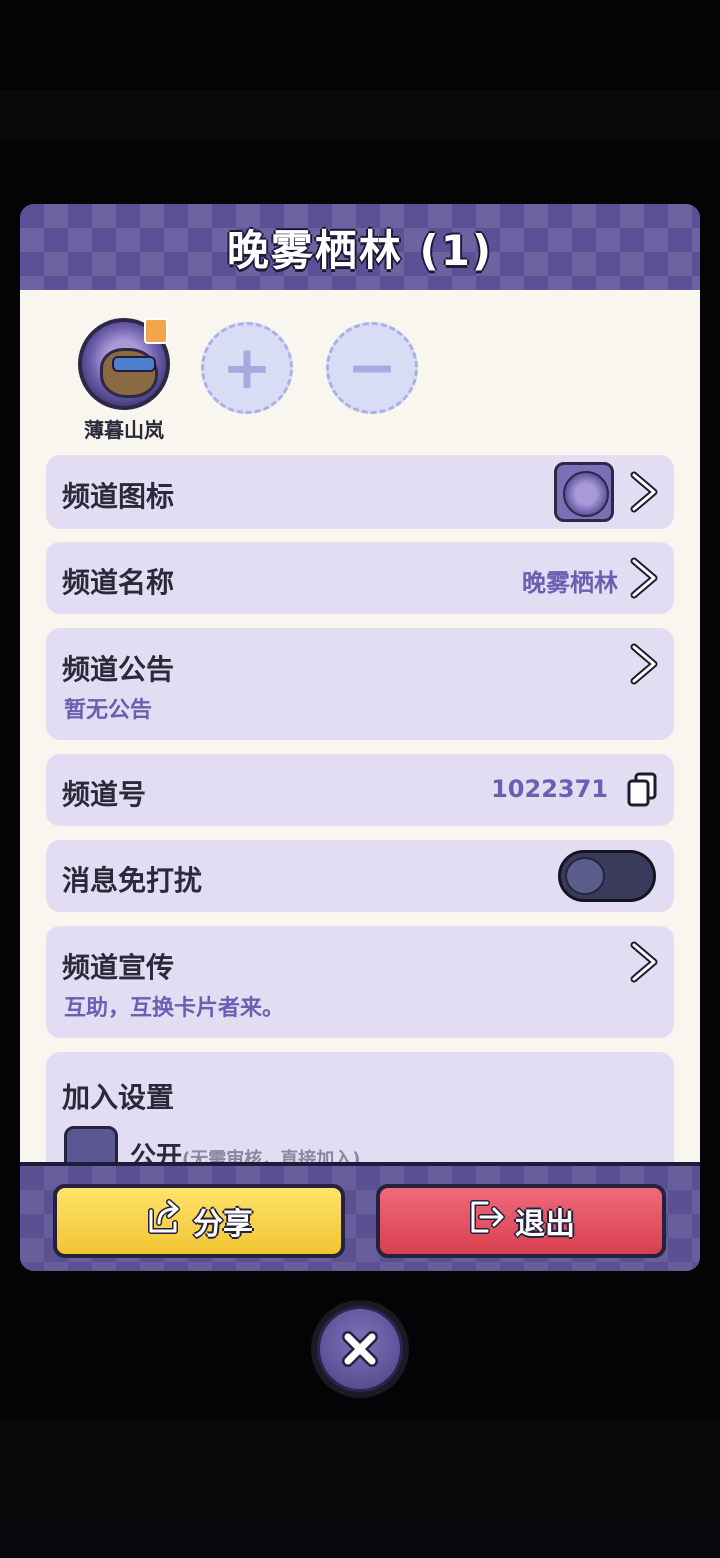 The image size is (720, 1558). What do you see at coordinates (223, 1224) in the screenshot?
I see `share-label: 分享` at bounding box center [223, 1224].